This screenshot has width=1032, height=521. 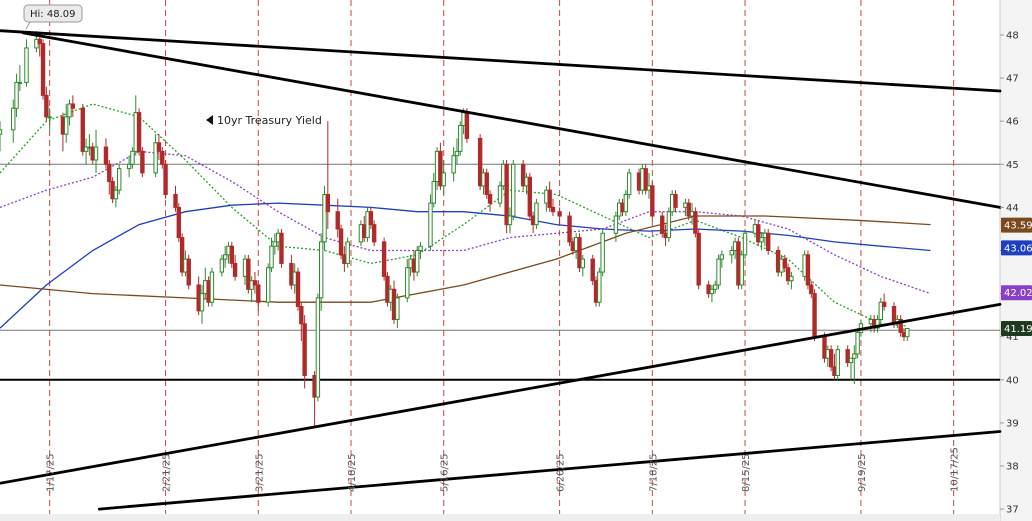 I want to click on date-label: 6/20/25, so click(x=561, y=472).